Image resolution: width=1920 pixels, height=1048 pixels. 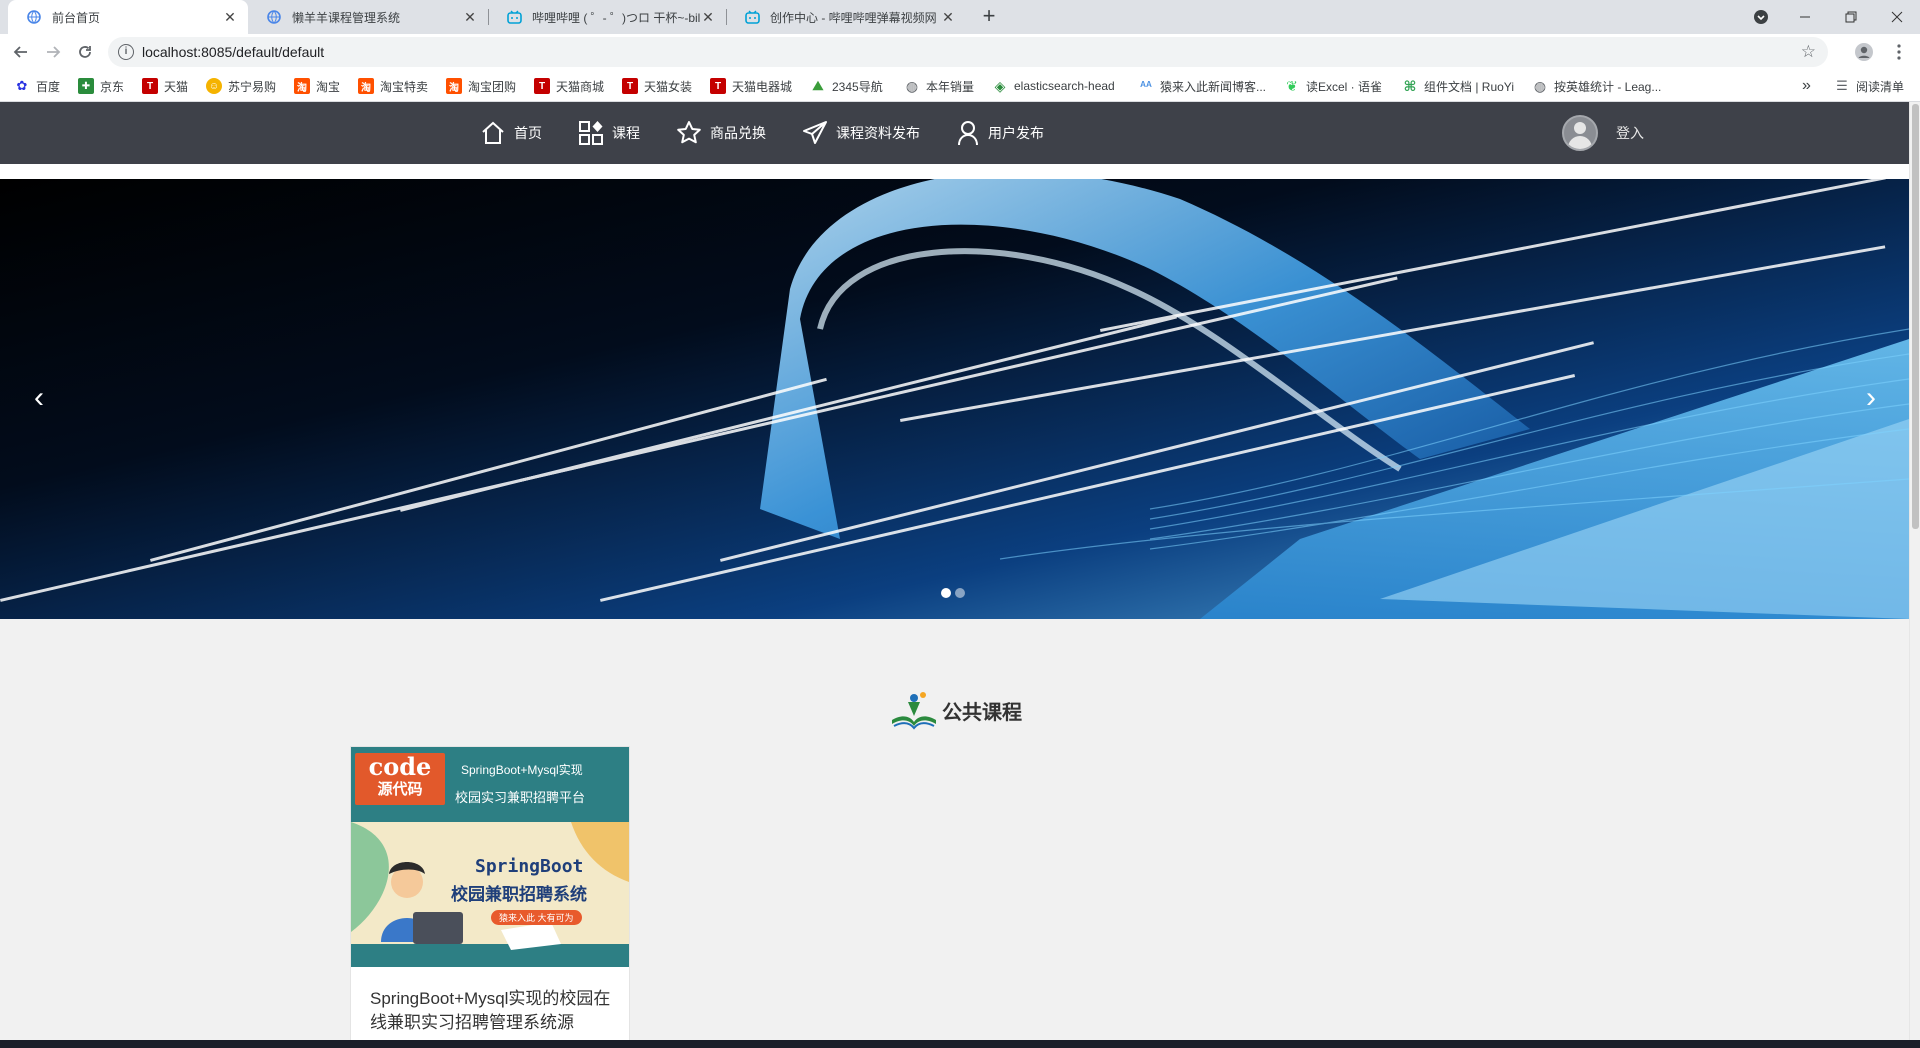 I want to click on nav-icon: ⛰, so click(x=818, y=85).